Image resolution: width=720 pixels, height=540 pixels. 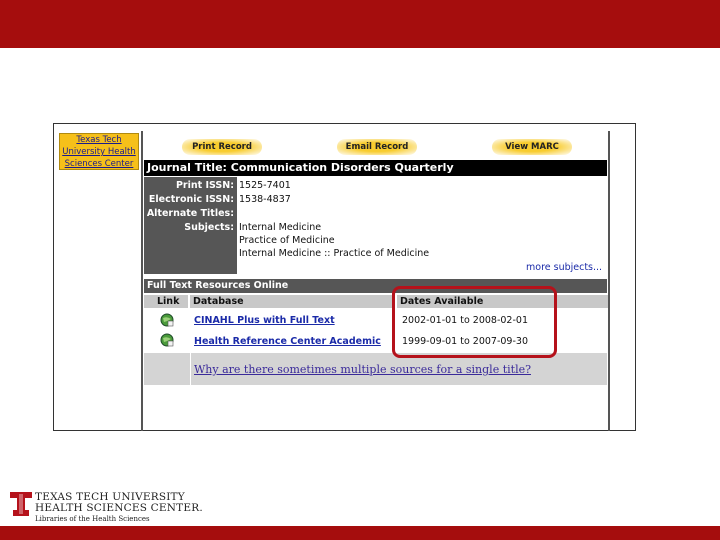 I want to click on email-record-button: Email Record, so click(x=377, y=147).